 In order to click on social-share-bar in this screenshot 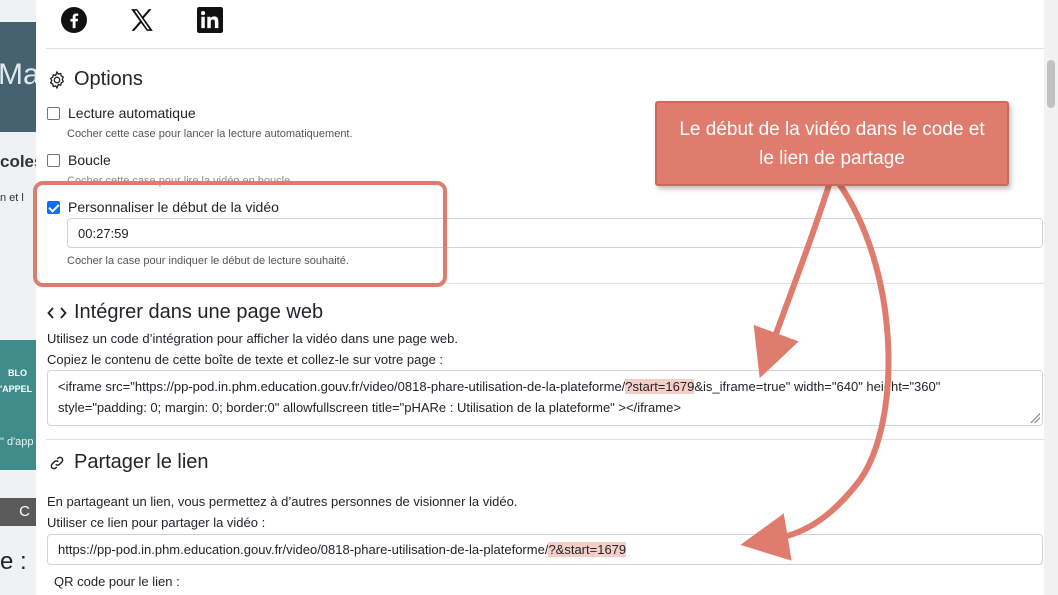, I will do `click(142, 20)`.